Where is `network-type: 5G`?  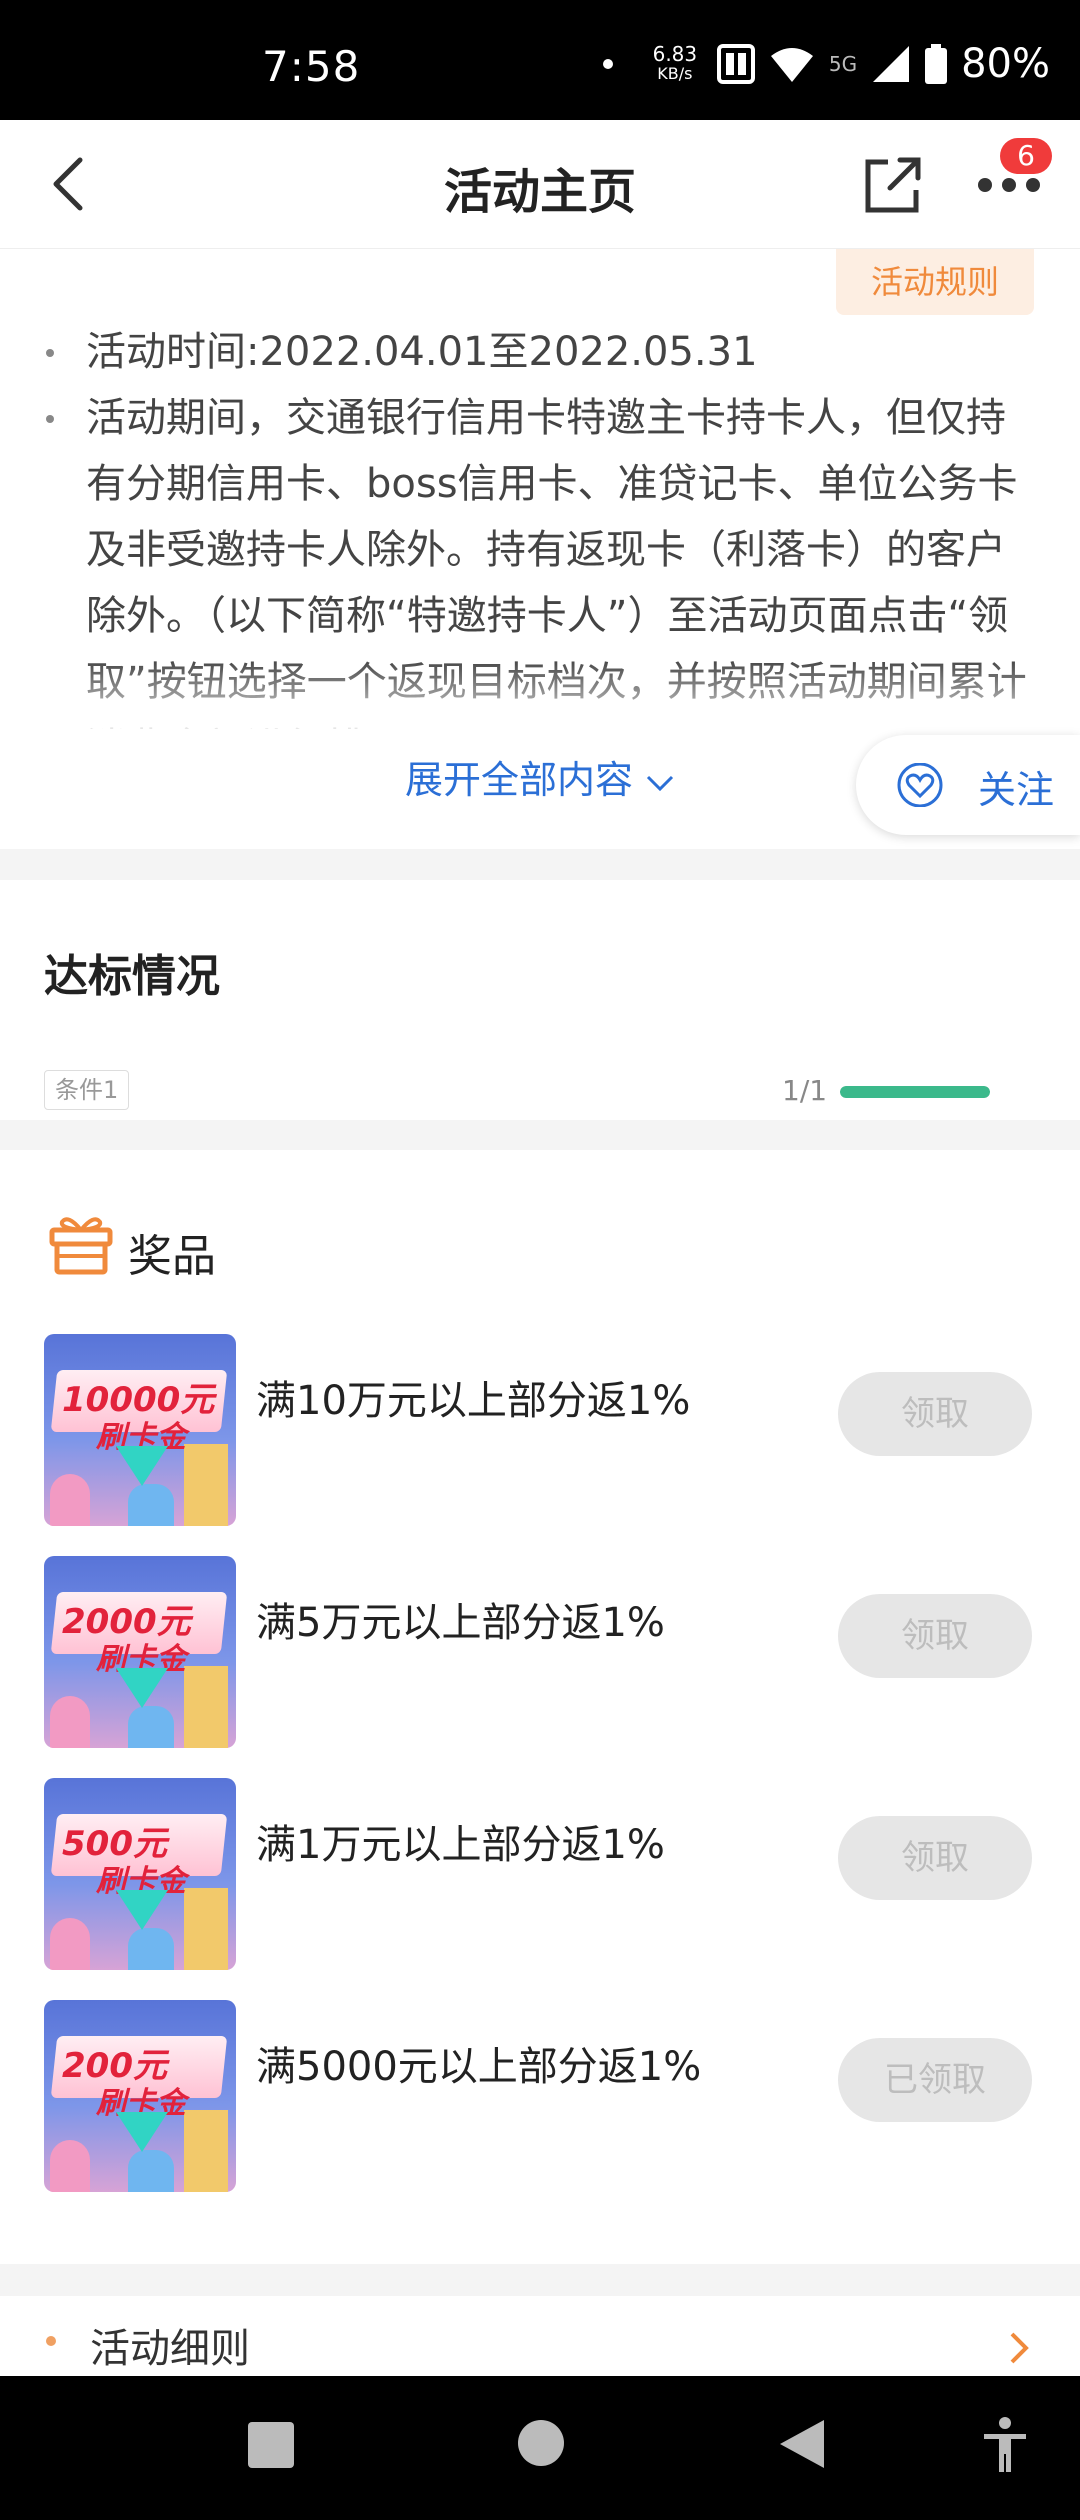 network-type: 5G is located at coordinates (843, 64).